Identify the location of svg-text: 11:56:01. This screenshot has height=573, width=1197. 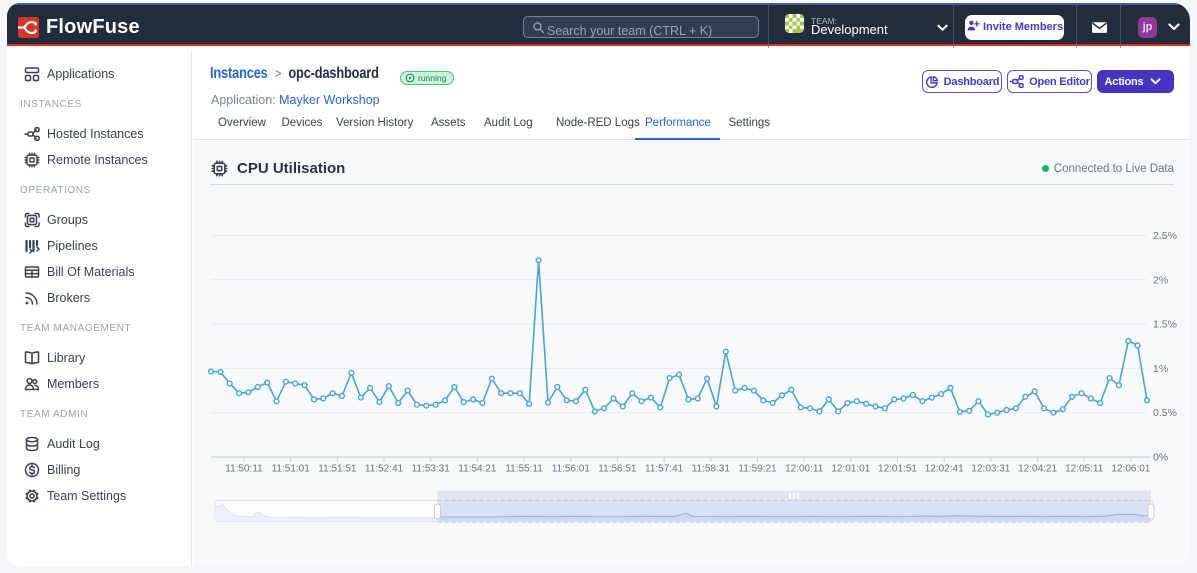
(571, 469).